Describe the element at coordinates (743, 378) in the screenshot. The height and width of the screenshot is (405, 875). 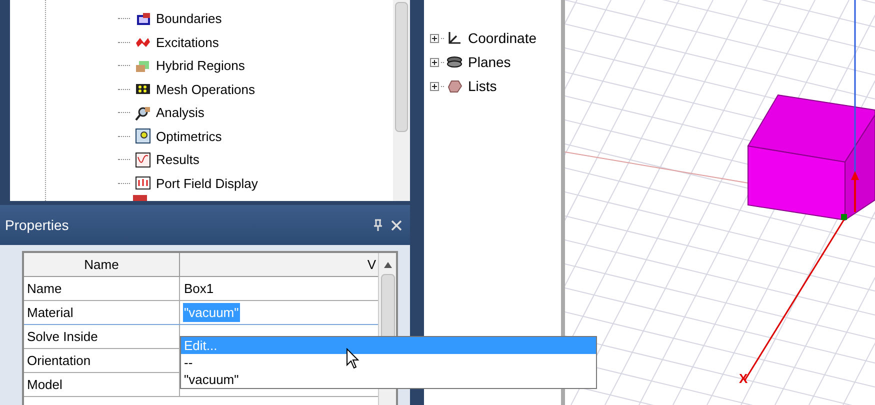
I see `axis-label: X` at that location.